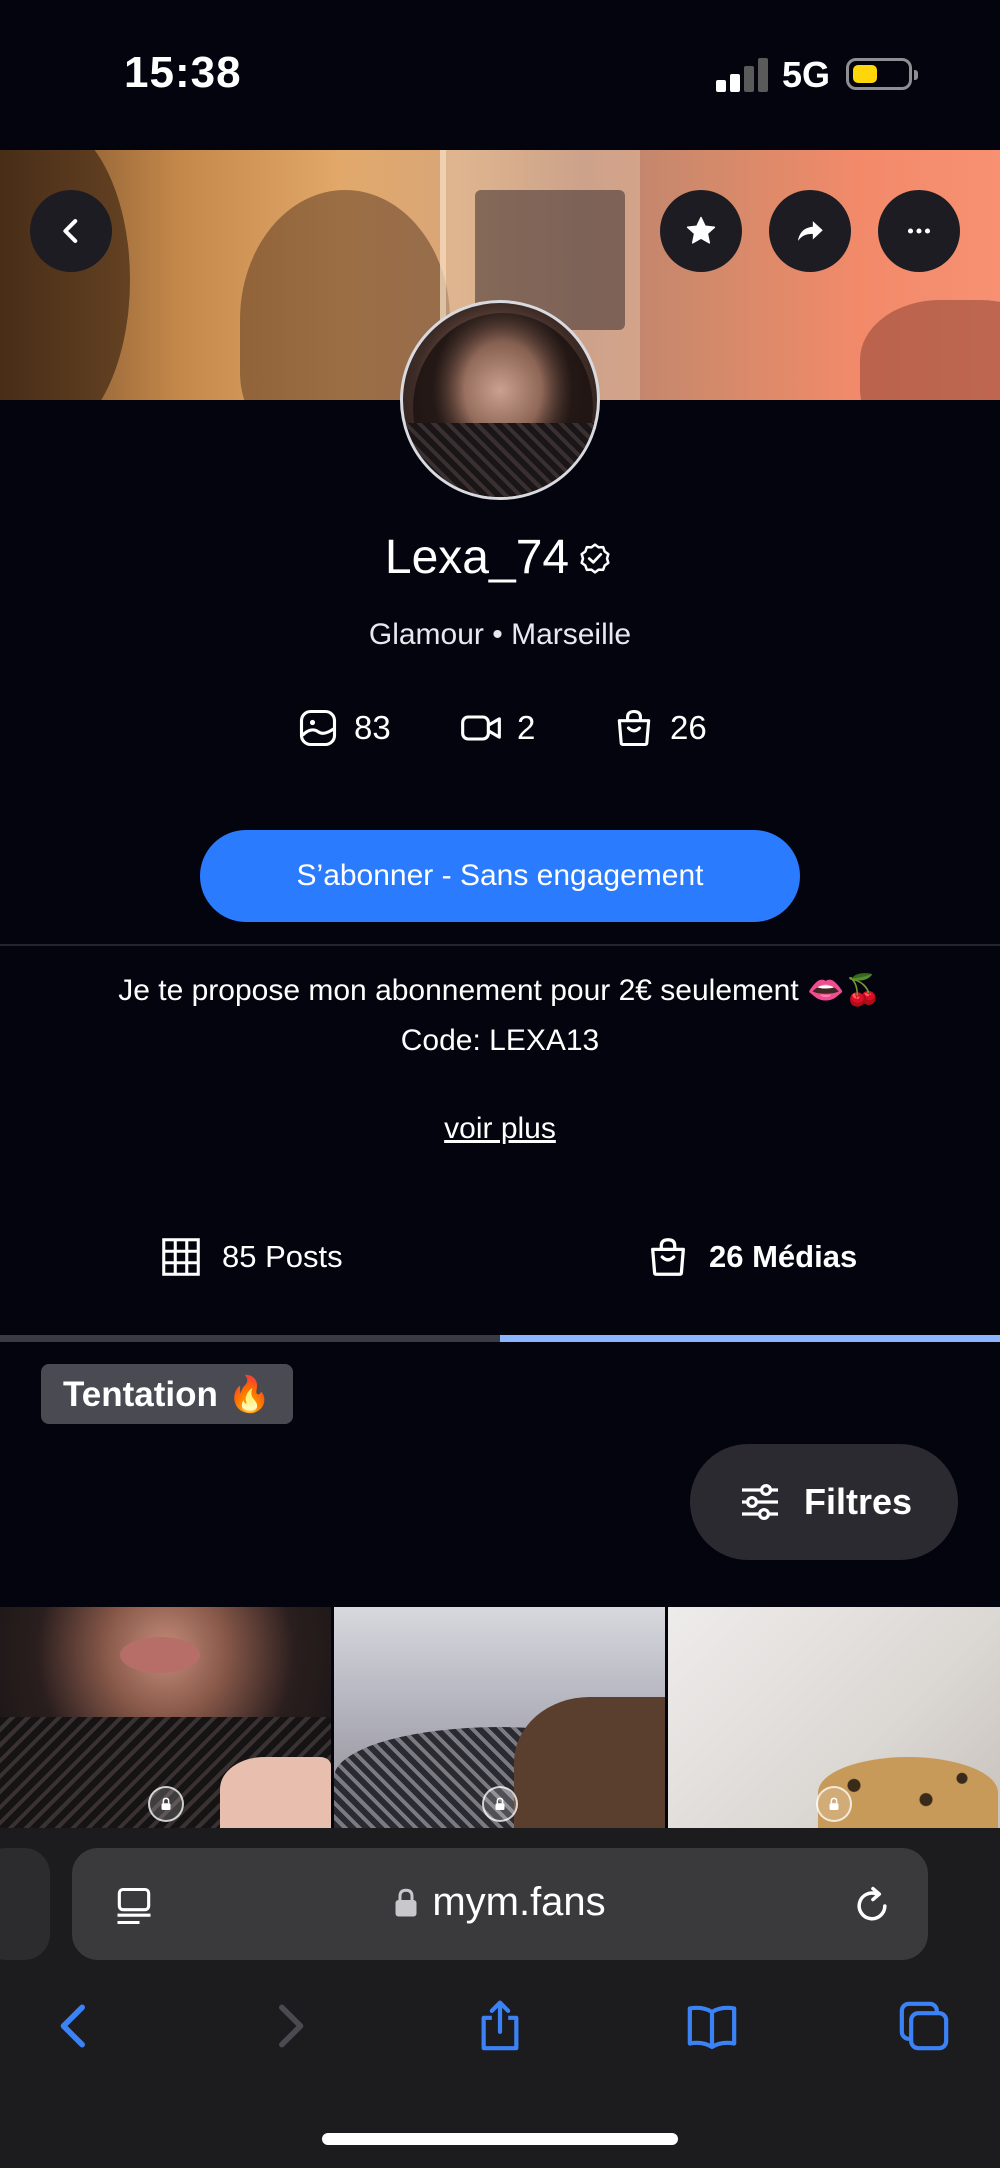 This screenshot has width=1000, height=2168. I want to click on back-icon, so click(74, 2026).